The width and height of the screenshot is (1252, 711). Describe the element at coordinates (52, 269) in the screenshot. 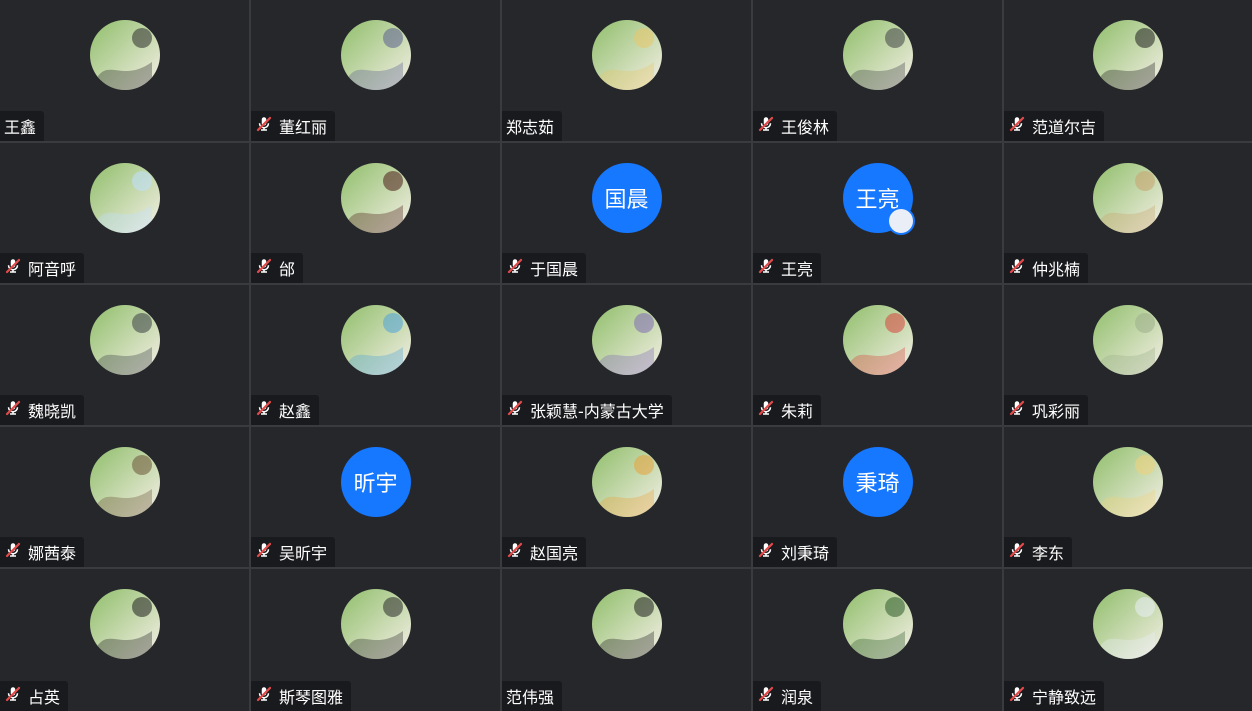

I see `participant-name: 阿音呼` at that location.